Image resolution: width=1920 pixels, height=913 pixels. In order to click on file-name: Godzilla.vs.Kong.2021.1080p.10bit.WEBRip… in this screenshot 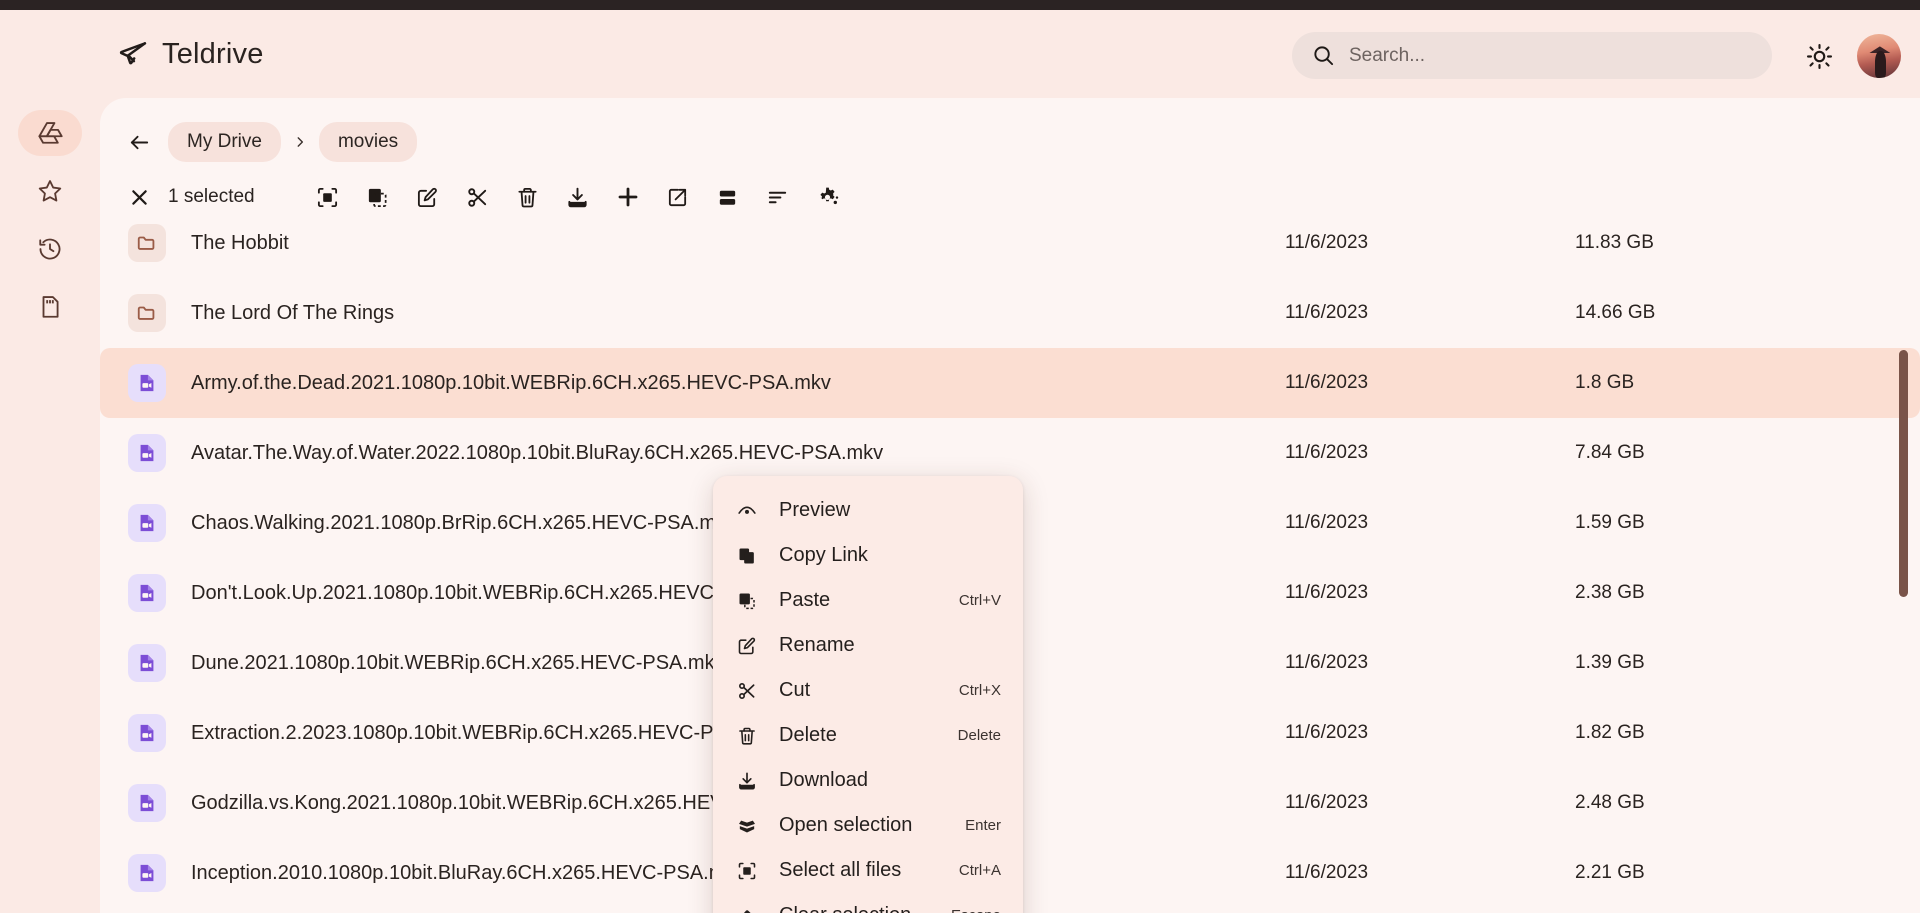, I will do `click(509, 802)`.